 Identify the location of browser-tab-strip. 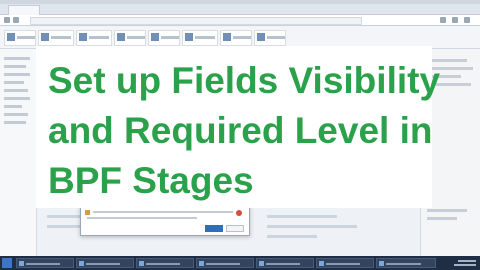
(240, 9).